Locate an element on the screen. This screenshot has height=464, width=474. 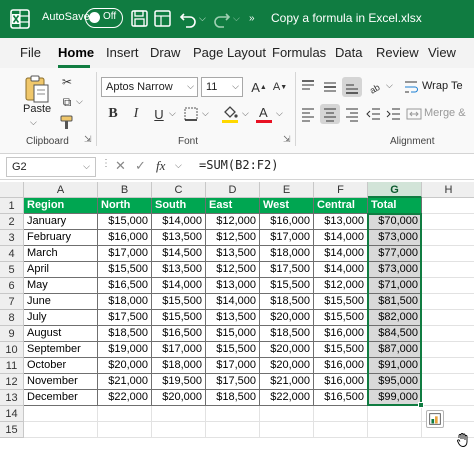
paste-label: Paste is located at coordinates (37, 109).